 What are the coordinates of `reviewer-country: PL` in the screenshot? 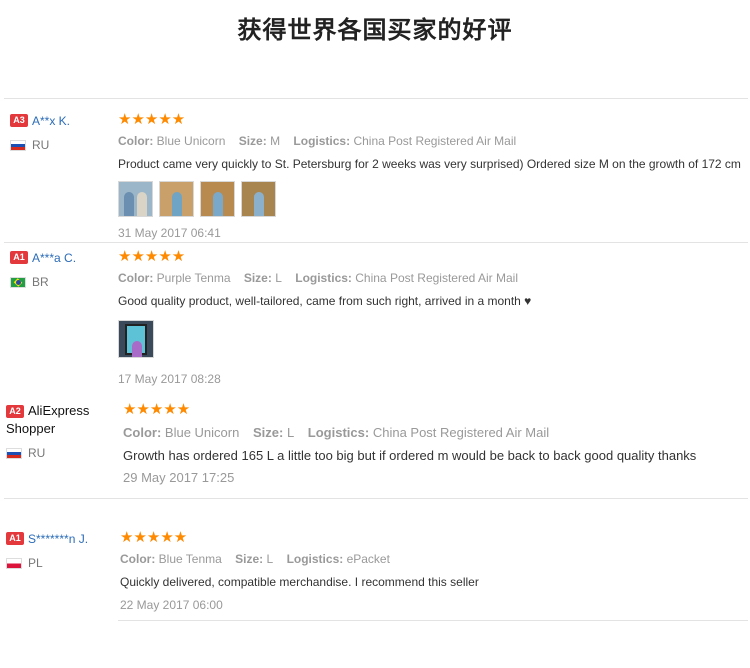 It's located at (58, 563).